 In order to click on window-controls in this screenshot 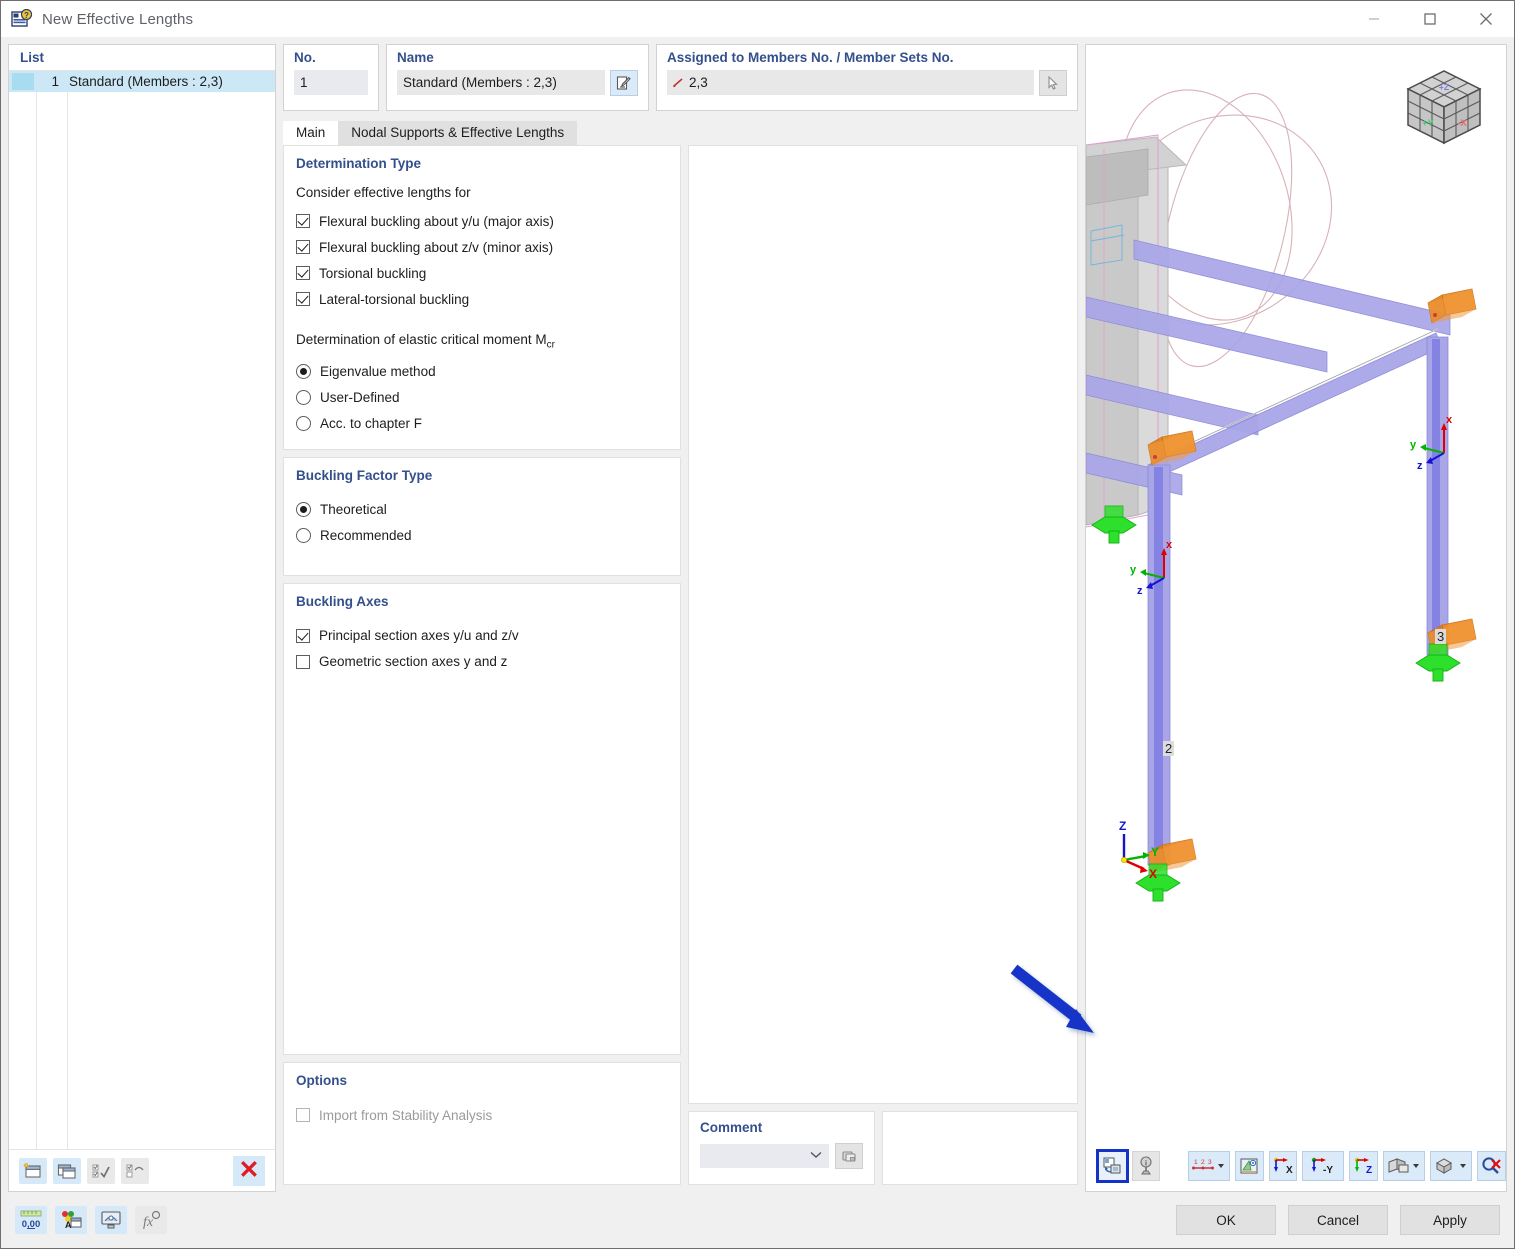, I will do `click(1430, 19)`.